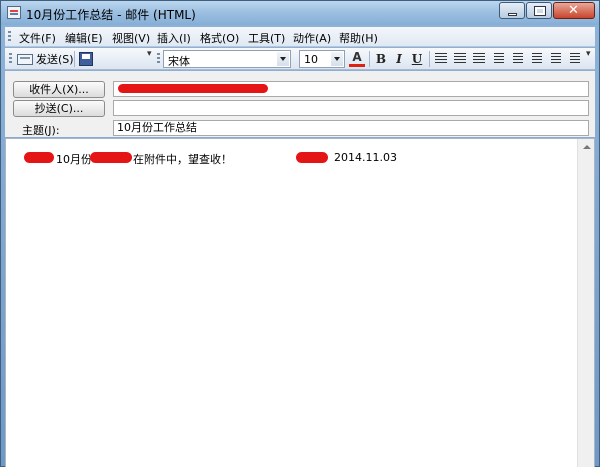  I want to click on font-name-value: 宋体, so click(179, 61).